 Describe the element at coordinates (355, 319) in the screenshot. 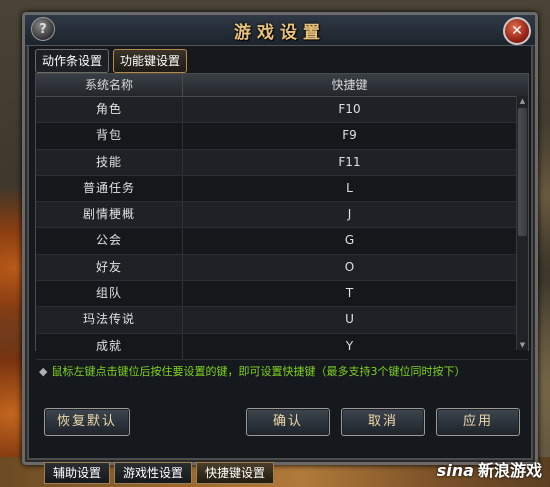

I see `hotkey-cell: U` at that location.